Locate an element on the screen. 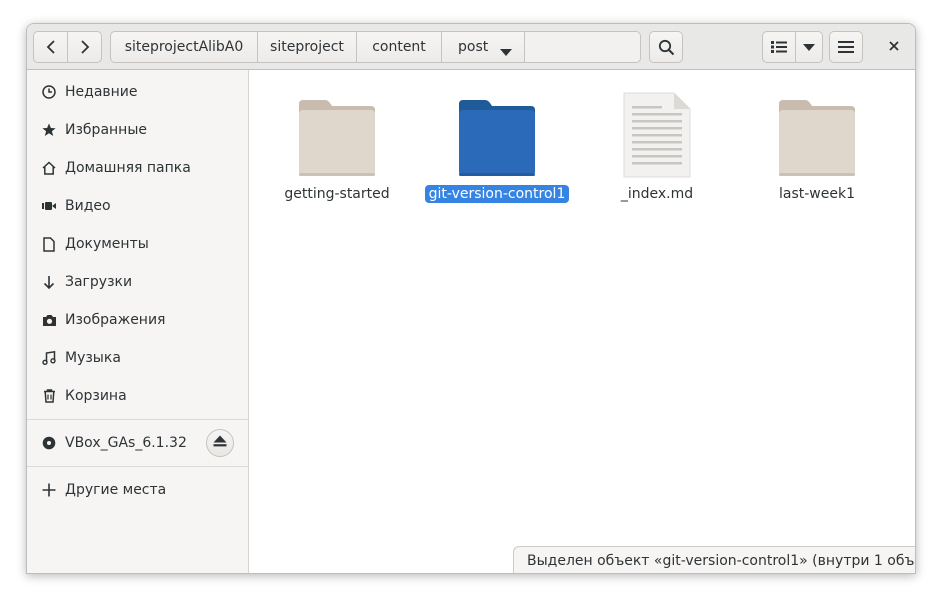 The height and width of the screenshot is (603, 942). file-name: last-week1 is located at coordinates (817, 194).